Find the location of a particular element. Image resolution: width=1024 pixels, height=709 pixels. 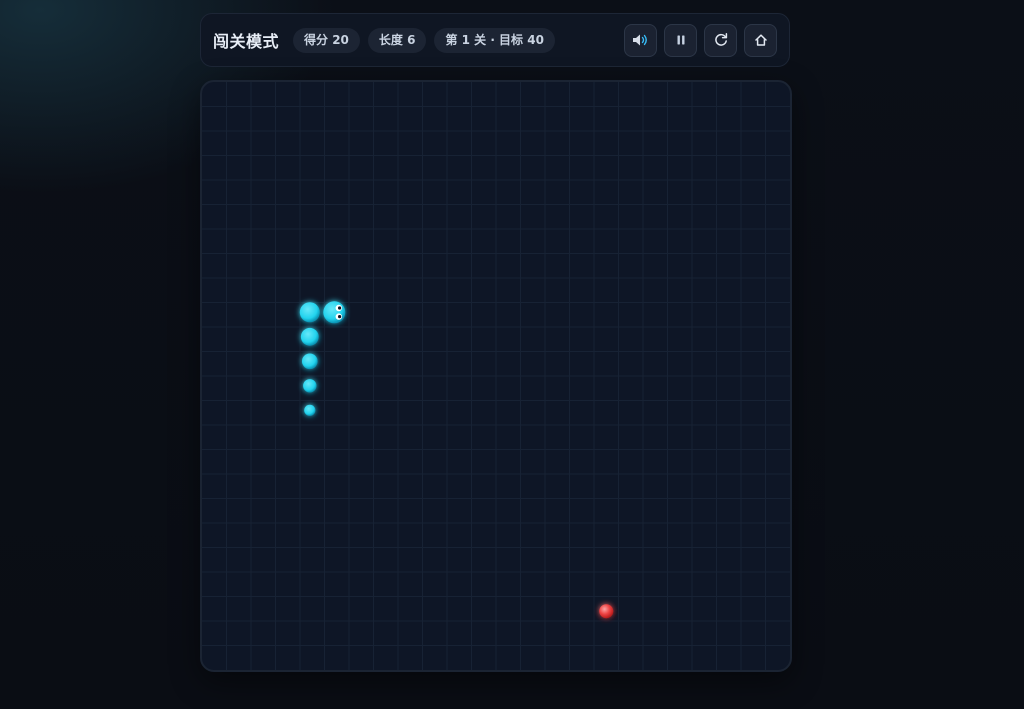

speaker-icon is located at coordinates (641, 40).